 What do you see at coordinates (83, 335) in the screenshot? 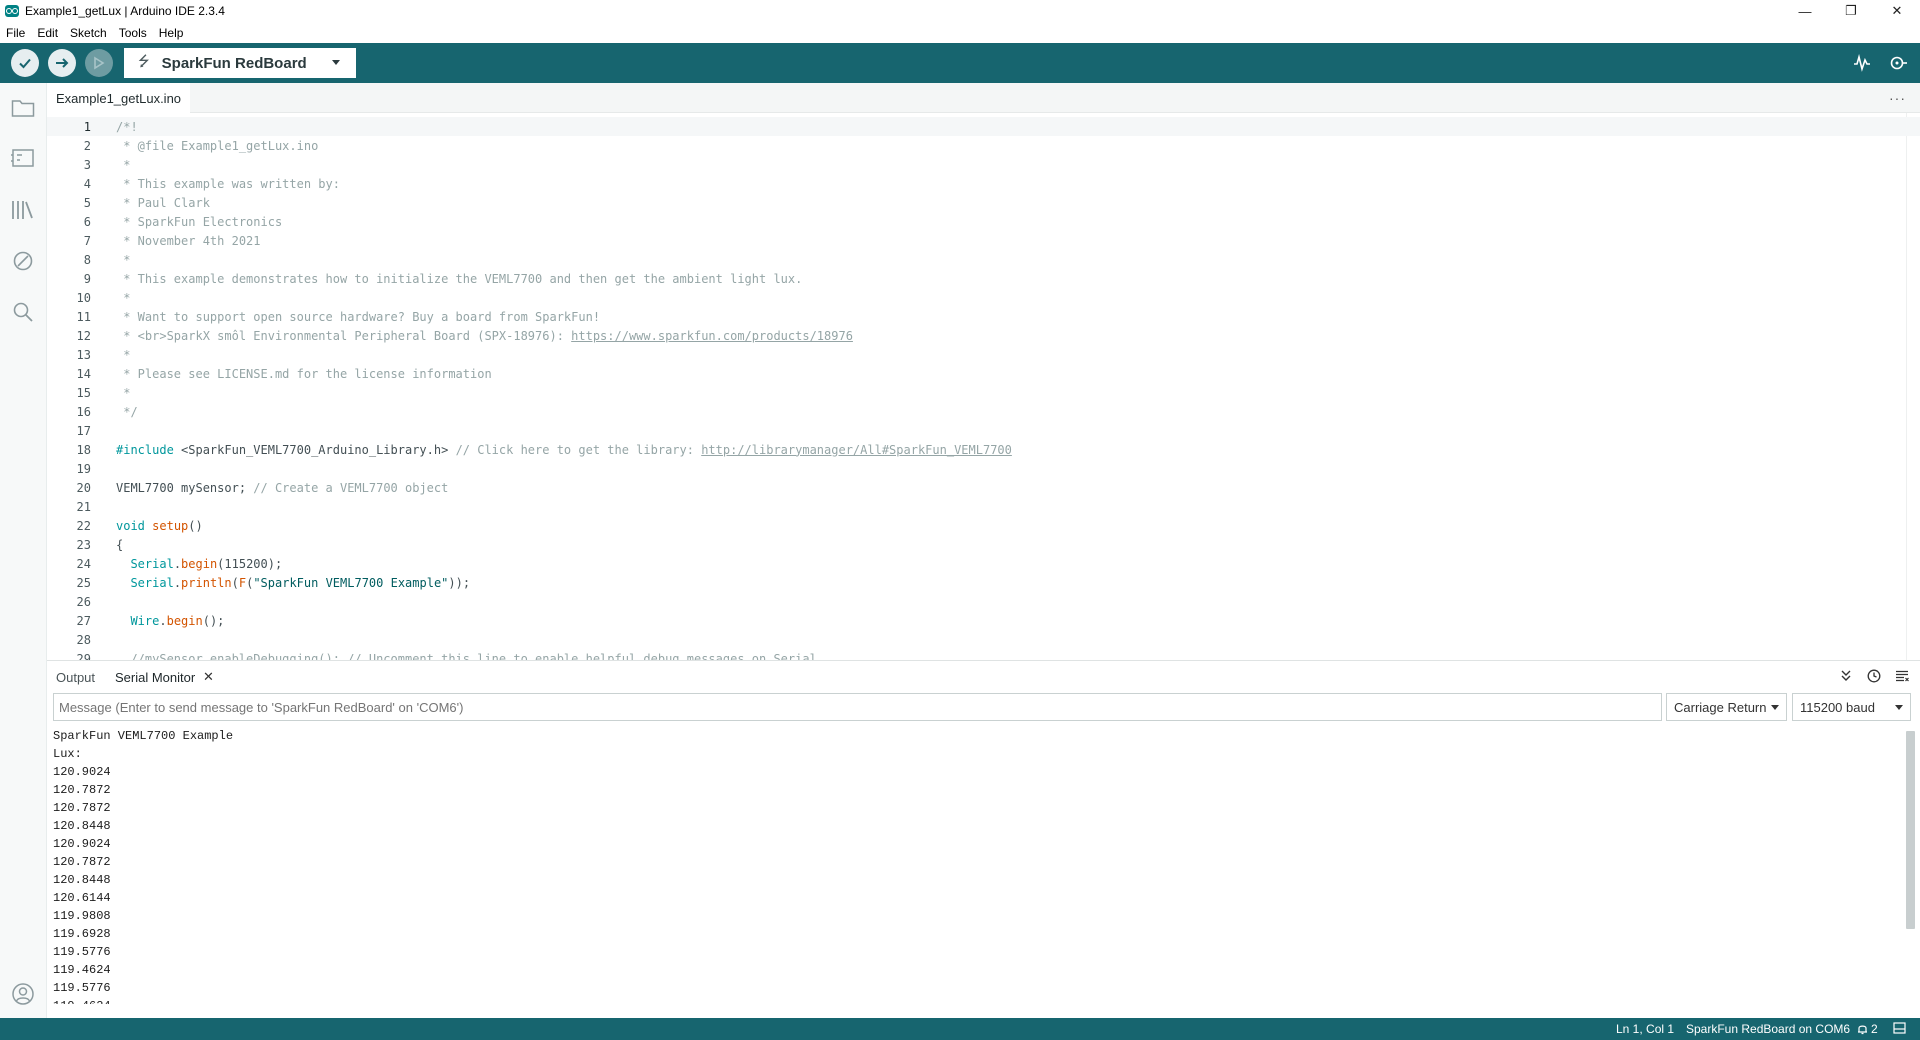
I see `line-number: 12` at bounding box center [83, 335].